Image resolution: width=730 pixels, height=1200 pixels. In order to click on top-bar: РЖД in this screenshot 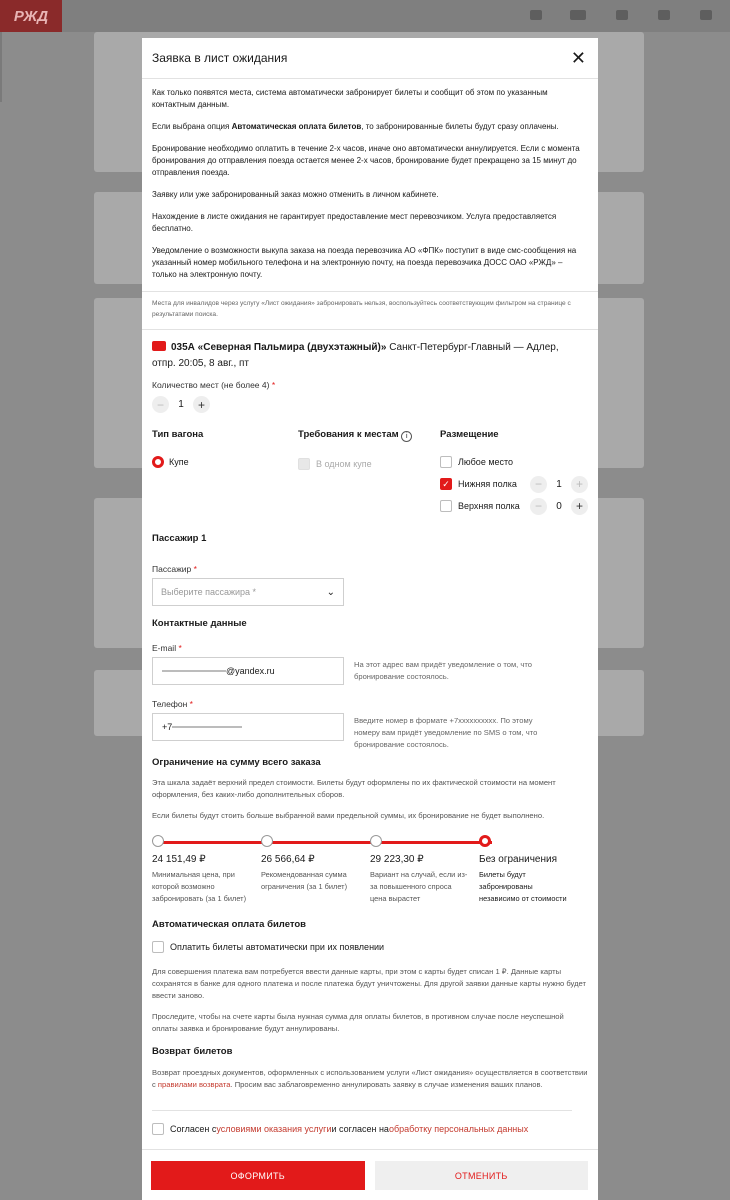, I will do `click(365, 16)`.